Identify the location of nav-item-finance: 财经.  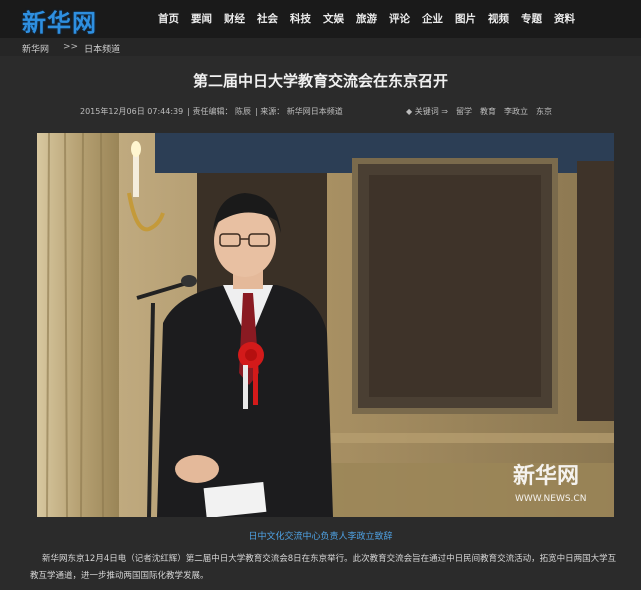
(234, 18).